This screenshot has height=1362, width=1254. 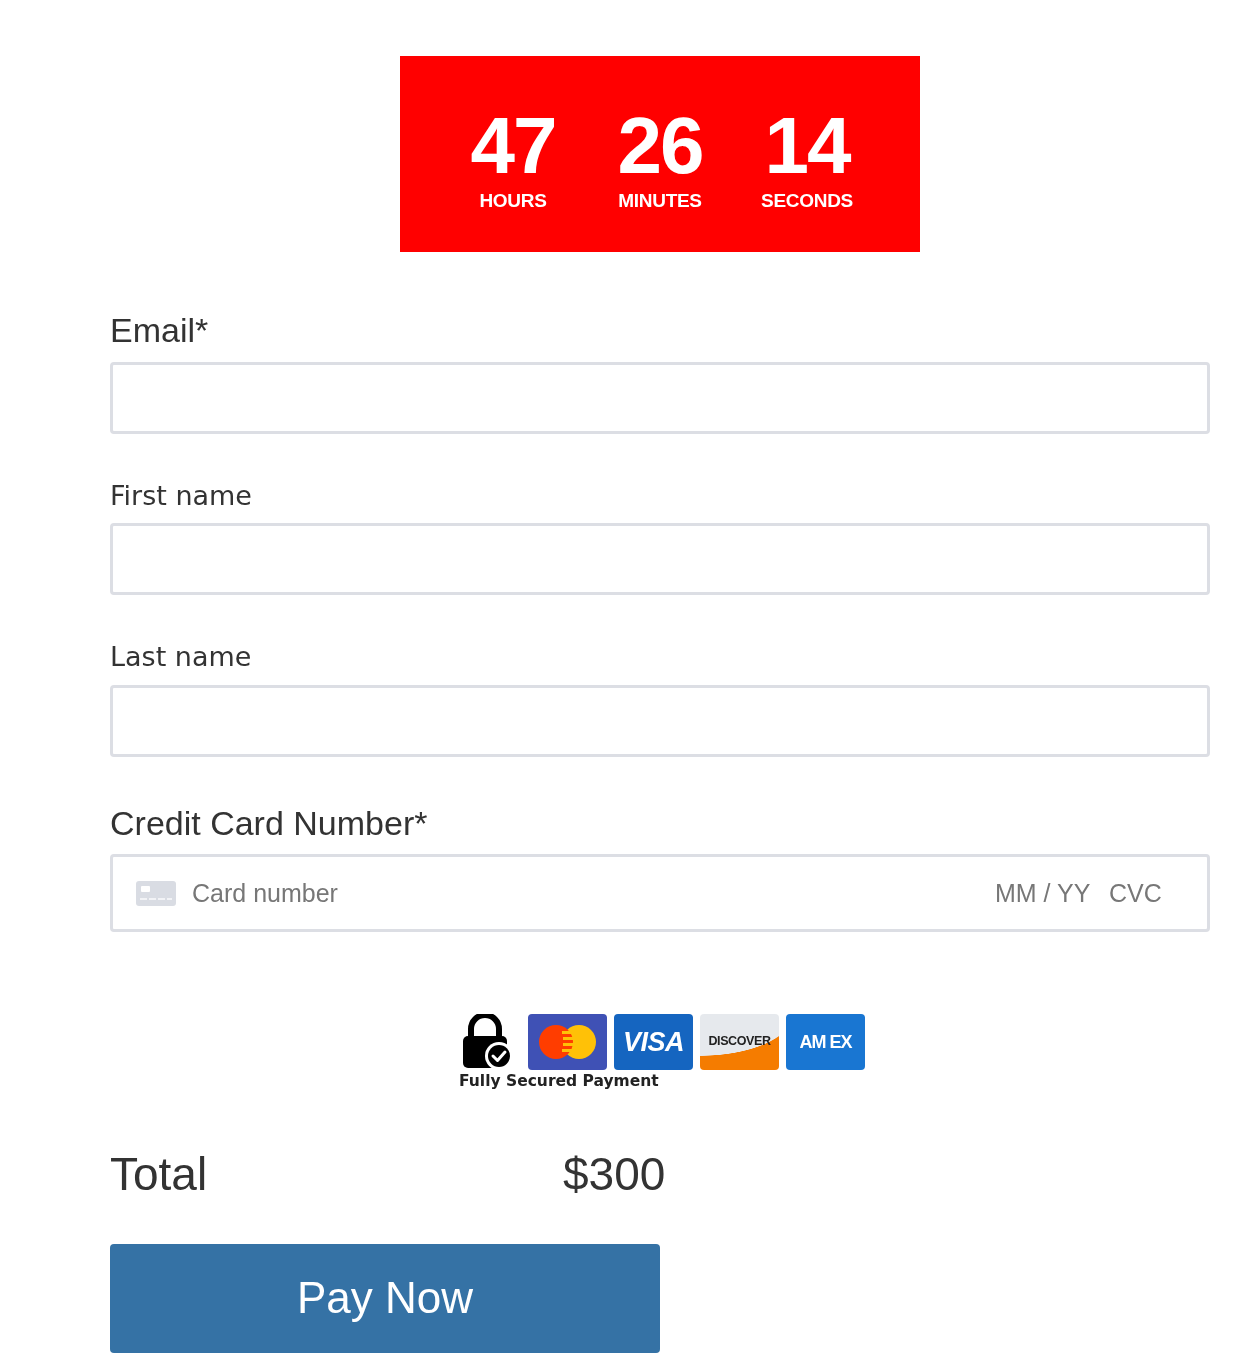 What do you see at coordinates (807, 146) in the screenshot?
I see `countdown-number: 14` at bounding box center [807, 146].